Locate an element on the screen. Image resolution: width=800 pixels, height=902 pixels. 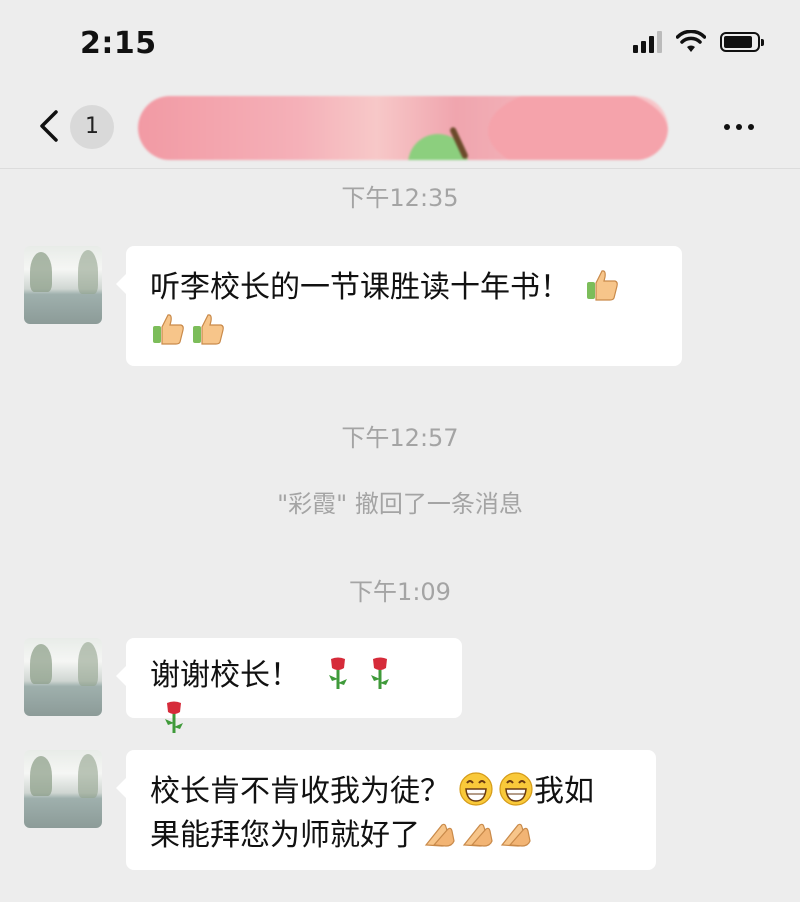
nav-bar: 1 is located at coordinates (400, 128).